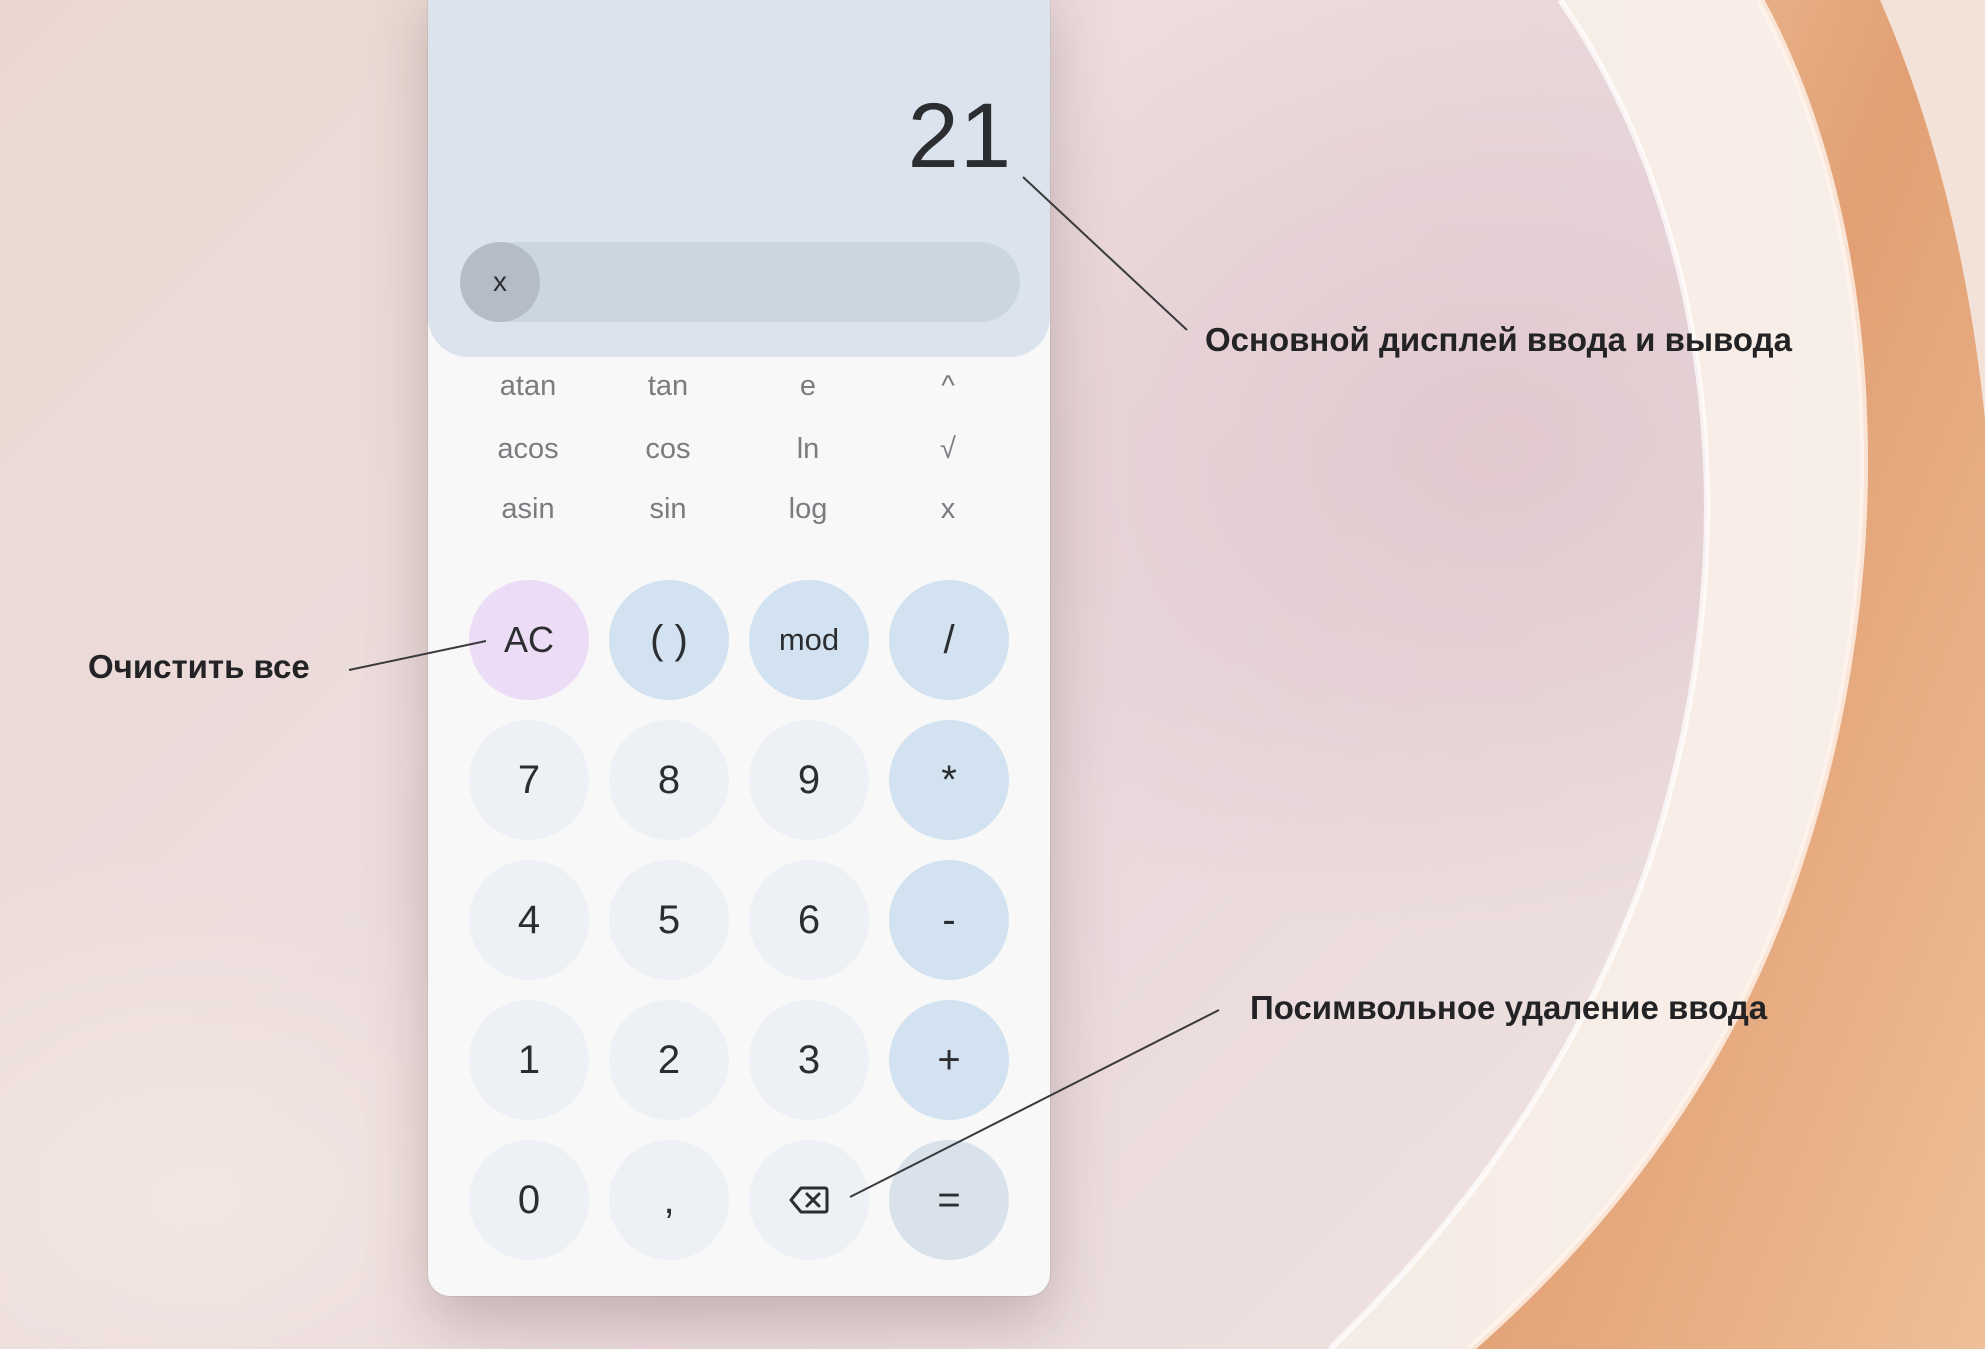 The image size is (1985, 1349). Describe the element at coordinates (668, 449) in the screenshot. I see `cos-key: cos` at that location.